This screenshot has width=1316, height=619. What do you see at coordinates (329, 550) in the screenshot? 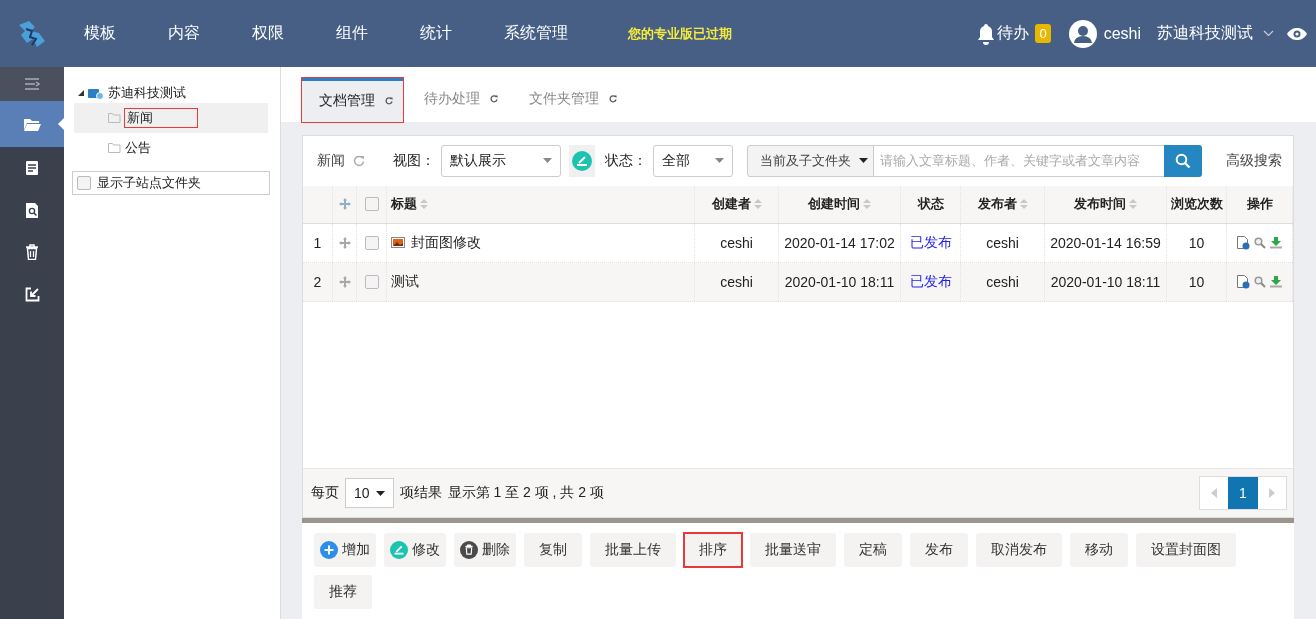
I see `add-icon` at bounding box center [329, 550].